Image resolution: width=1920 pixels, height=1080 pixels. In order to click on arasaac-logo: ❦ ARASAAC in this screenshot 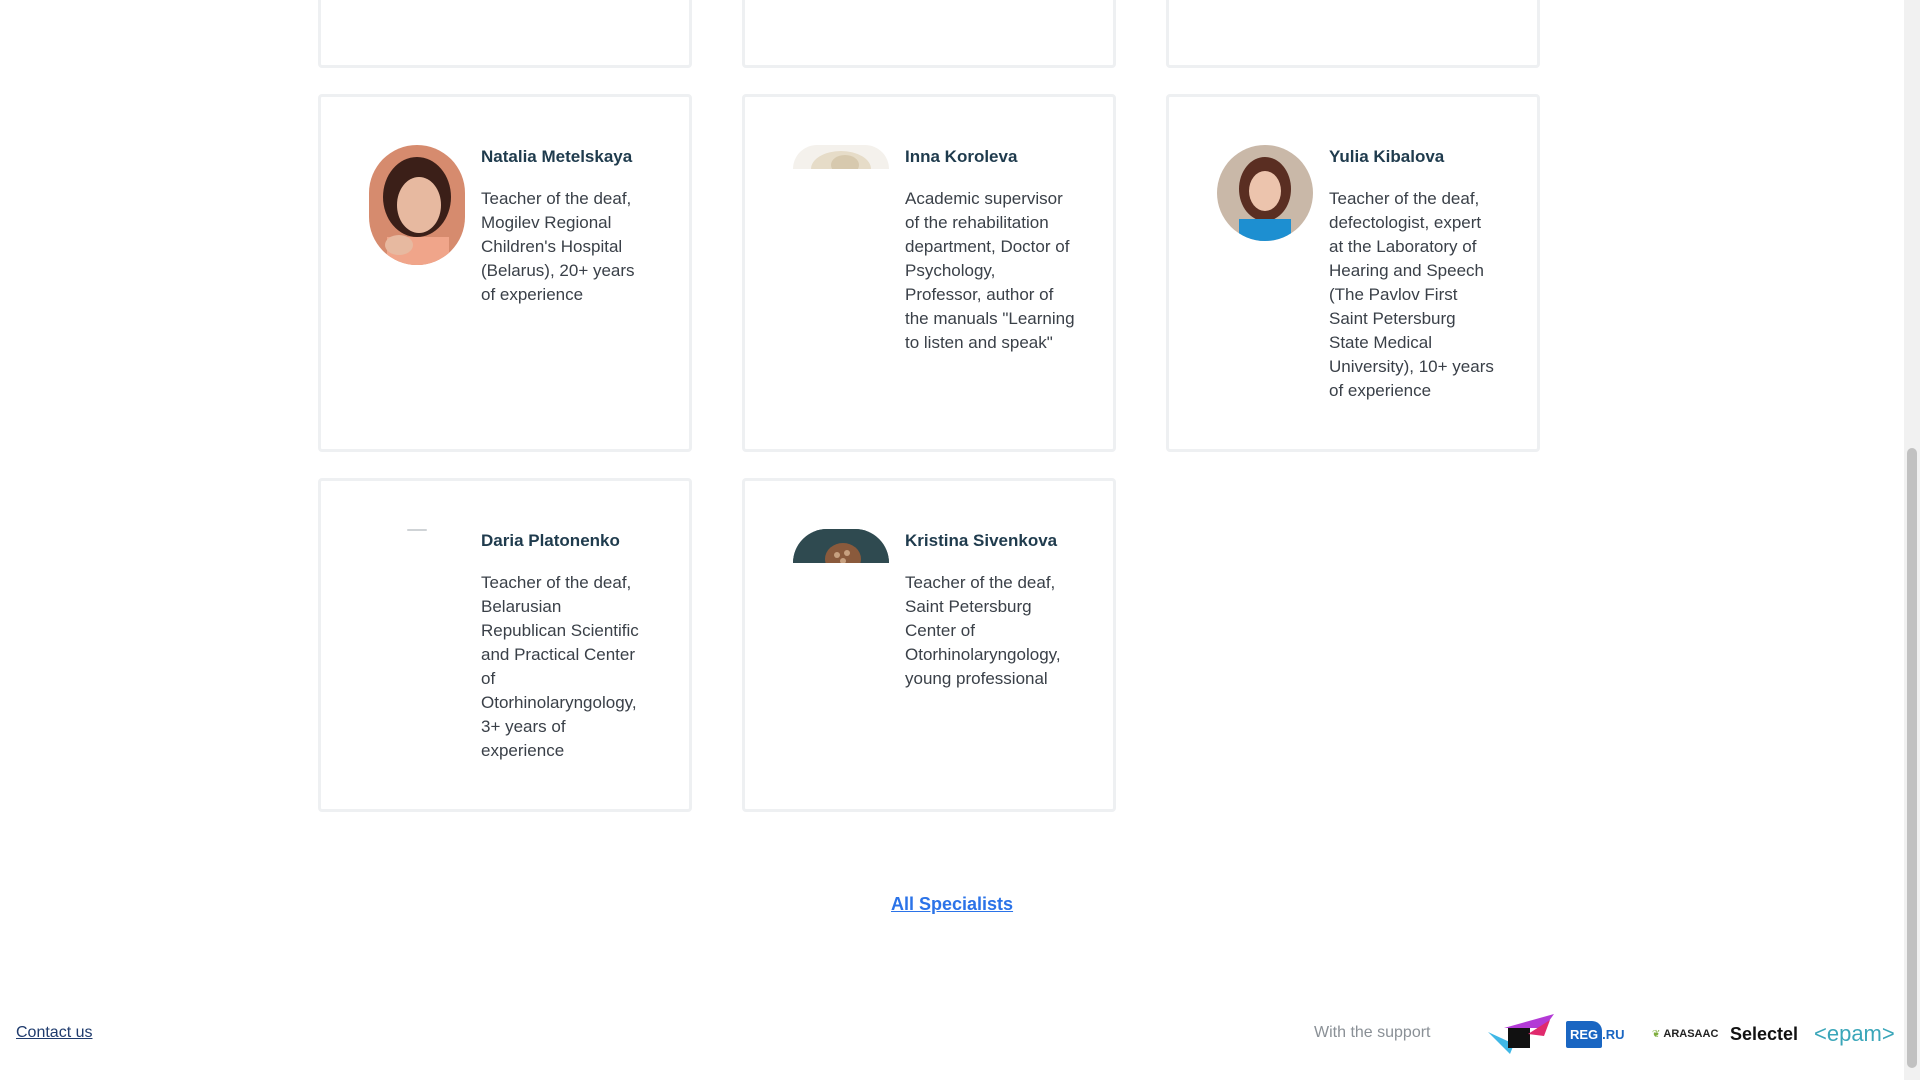, I will do `click(1687, 1034)`.